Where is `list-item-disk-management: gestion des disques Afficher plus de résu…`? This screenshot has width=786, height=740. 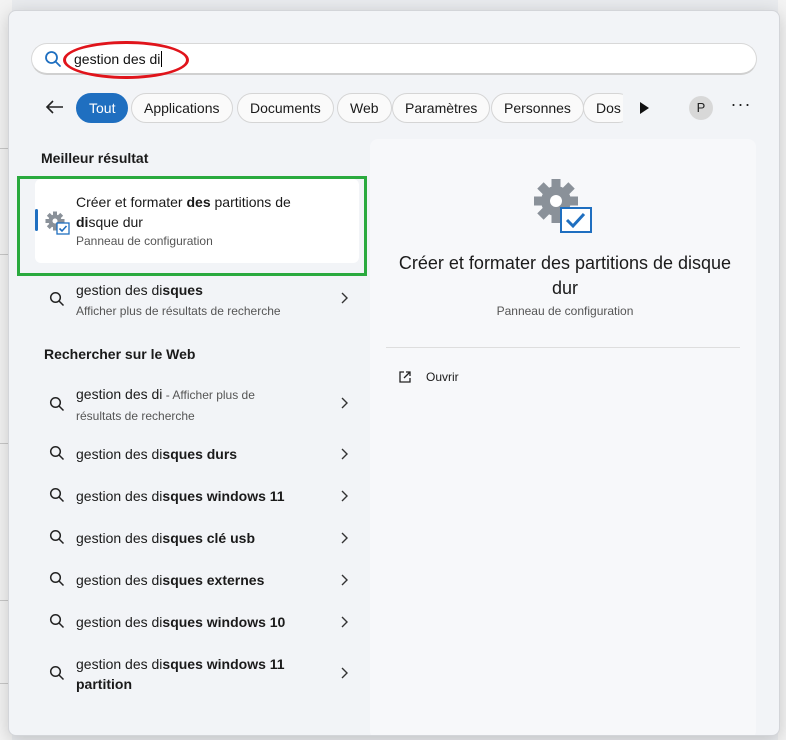 list-item-disk-management: gestion des disques Afficher plus de résu… is located at coordinates (195, 301).